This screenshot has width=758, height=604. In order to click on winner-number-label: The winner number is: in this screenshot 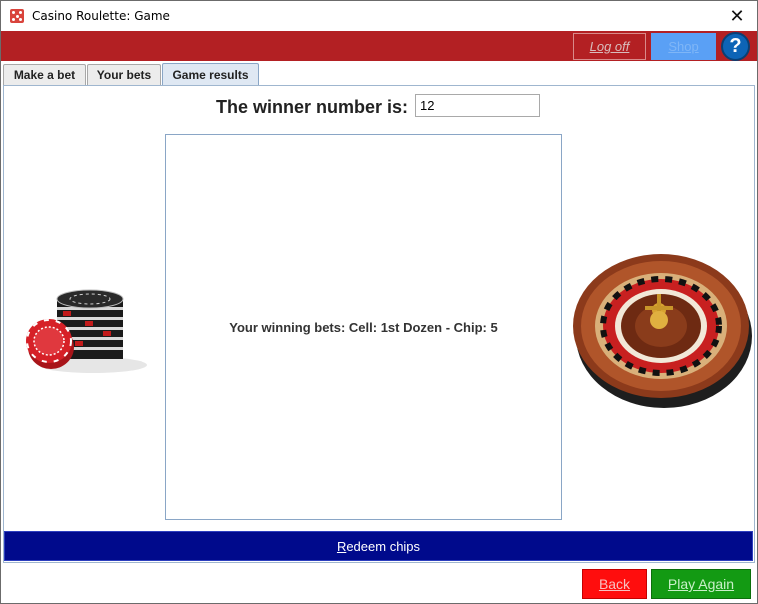, I will do `click(312, 107)`.